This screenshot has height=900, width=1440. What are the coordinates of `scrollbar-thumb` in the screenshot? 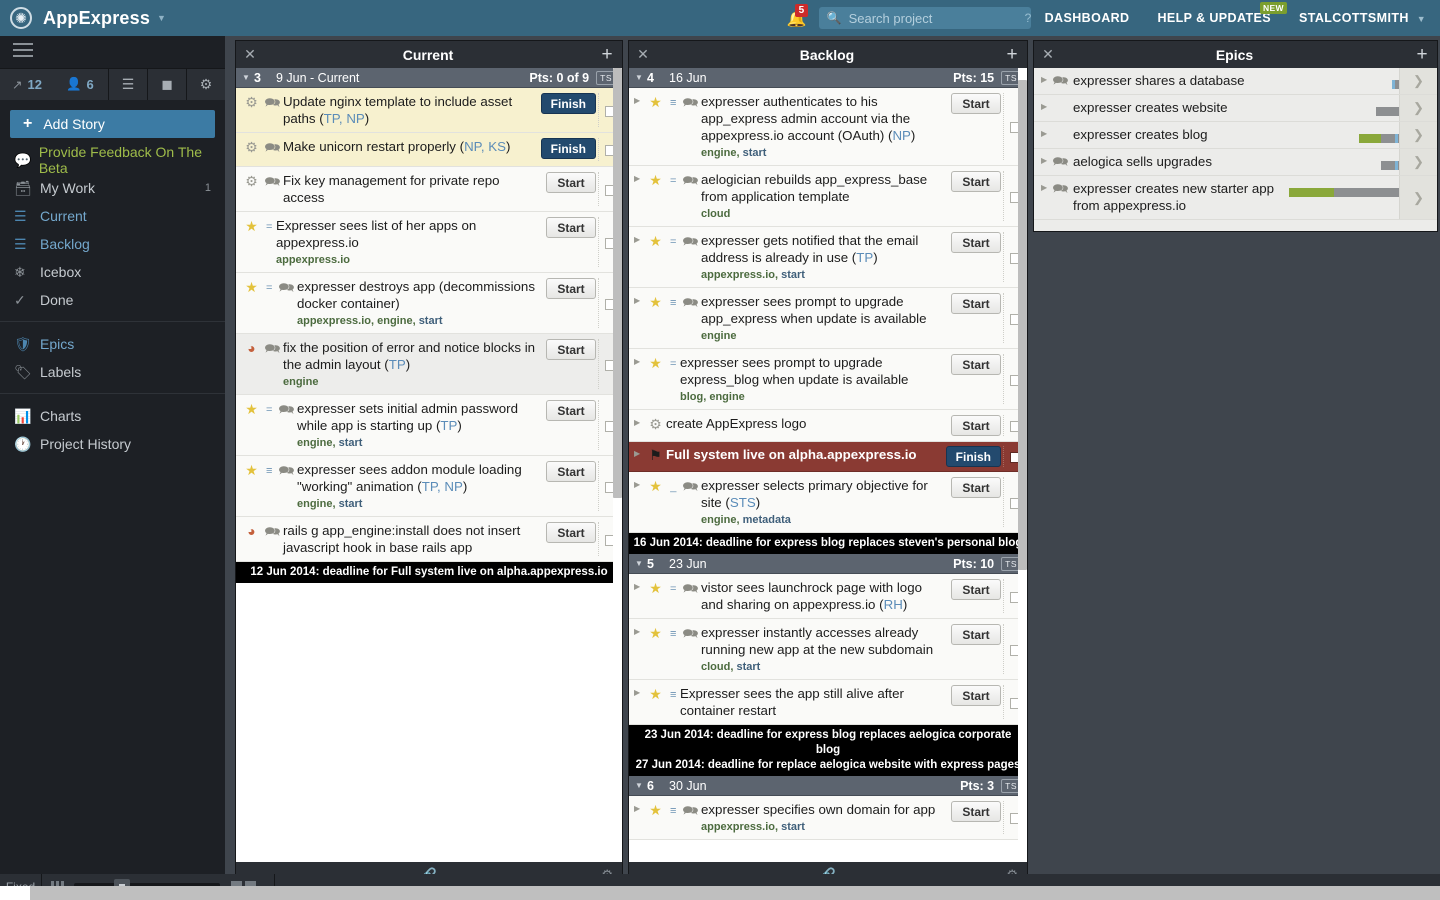 It's located at (1022, 325).